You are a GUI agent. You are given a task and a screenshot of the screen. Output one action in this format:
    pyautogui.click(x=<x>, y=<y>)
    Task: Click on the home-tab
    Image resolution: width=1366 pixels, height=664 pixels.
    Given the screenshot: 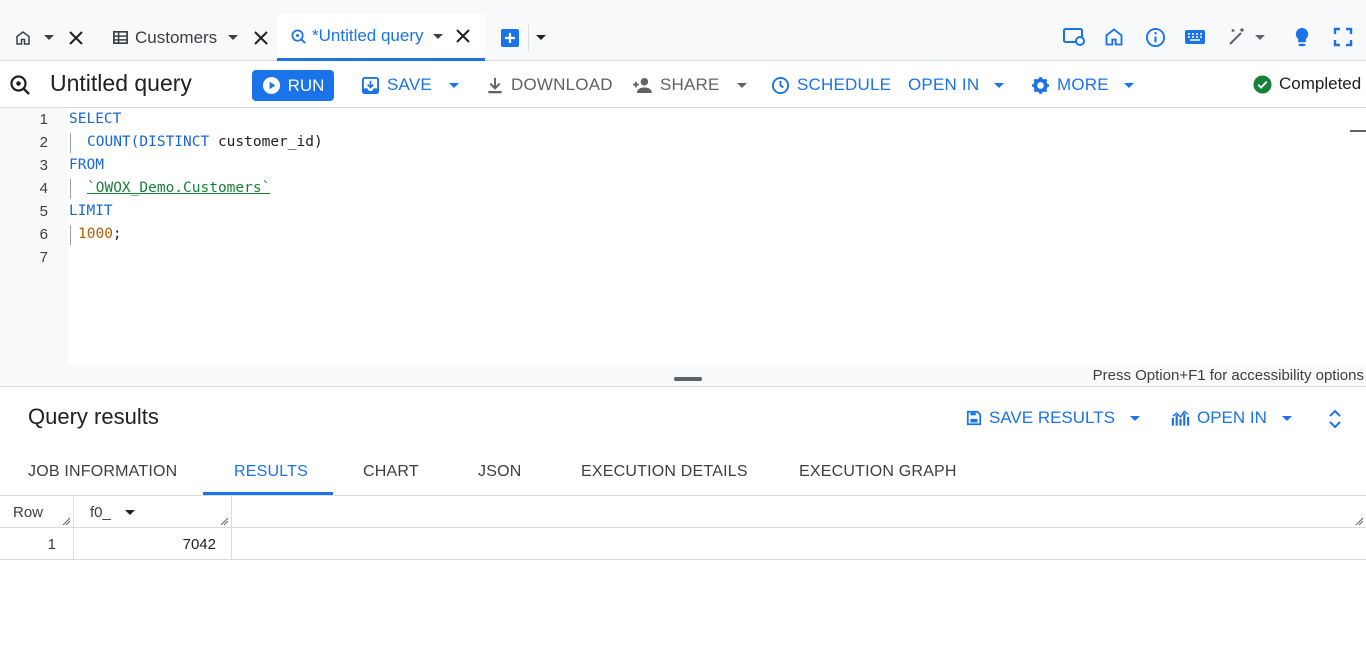 What is the action you would take?
    pyautogui.click(x=49, y=37)
    